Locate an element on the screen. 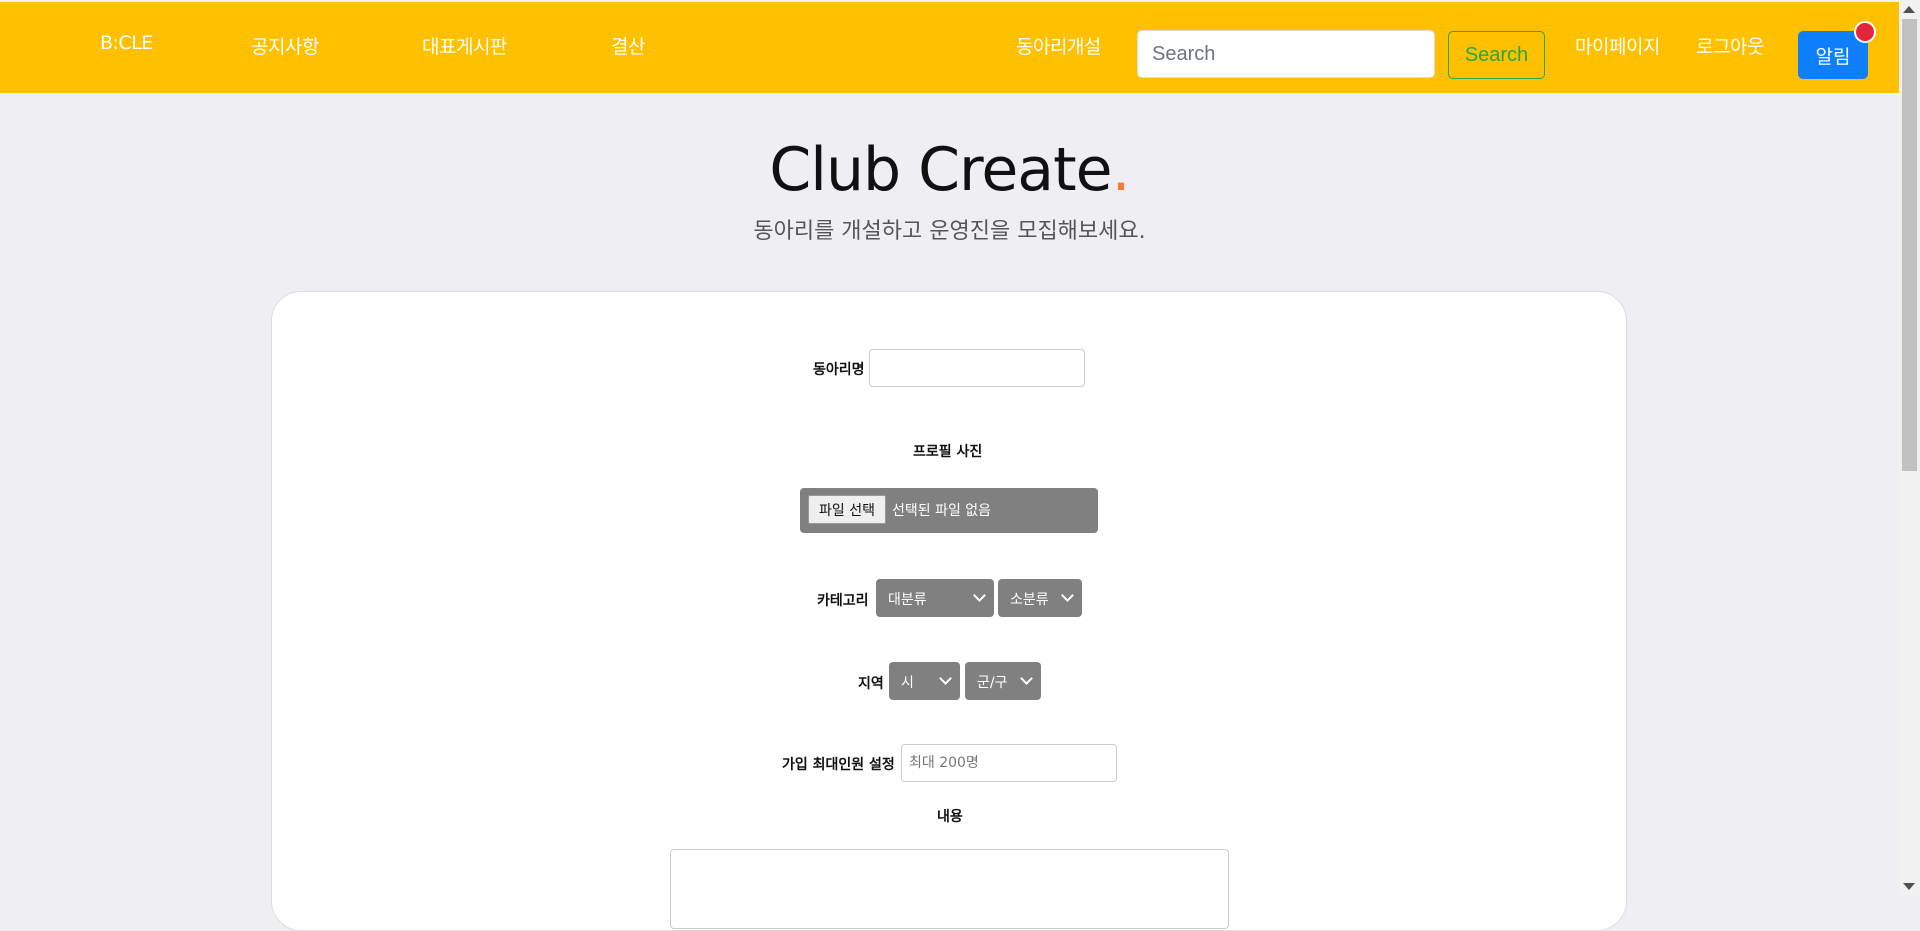 Image resolution: width=1920 pixels, height=931 pixels. page-subtitle: 동아리를 개설하고 운영진을 모집해보세요. is located at coordinates (949, 231).